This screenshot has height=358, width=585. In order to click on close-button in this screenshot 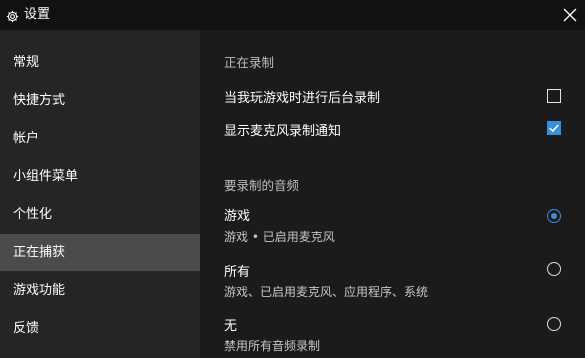, I will do `click(569, 15)`.